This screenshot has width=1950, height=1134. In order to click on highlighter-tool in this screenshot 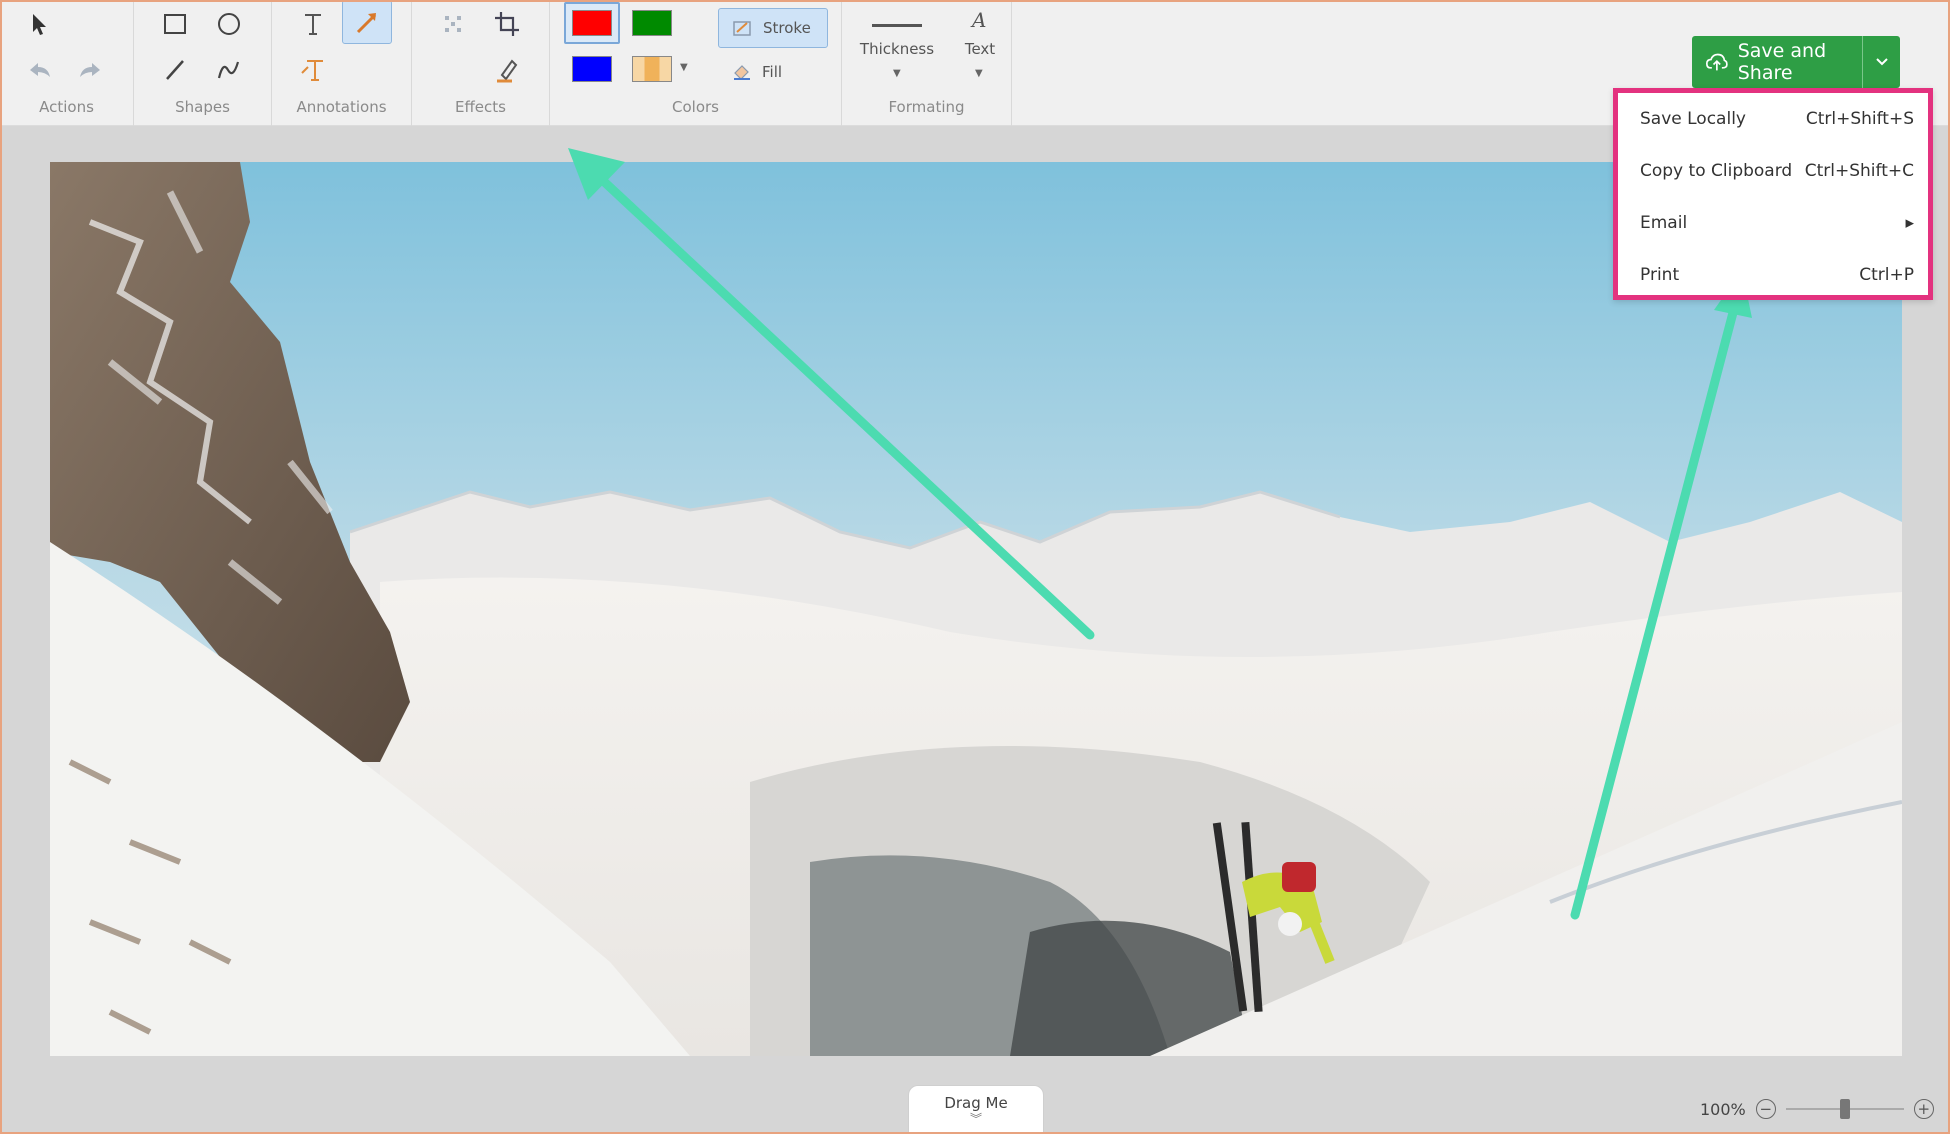, I will do `click(507, 70)`.